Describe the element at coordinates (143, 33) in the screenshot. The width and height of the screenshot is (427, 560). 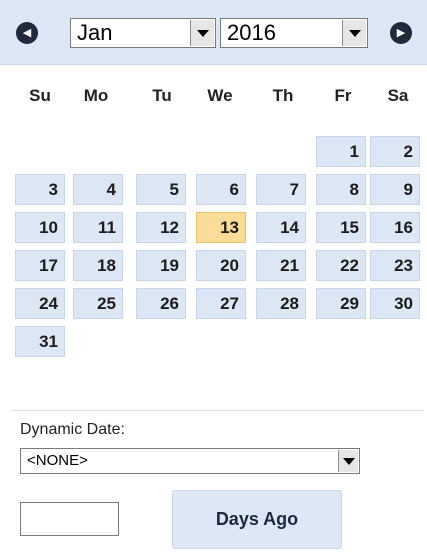
I see `month-select: Jan` at that location.